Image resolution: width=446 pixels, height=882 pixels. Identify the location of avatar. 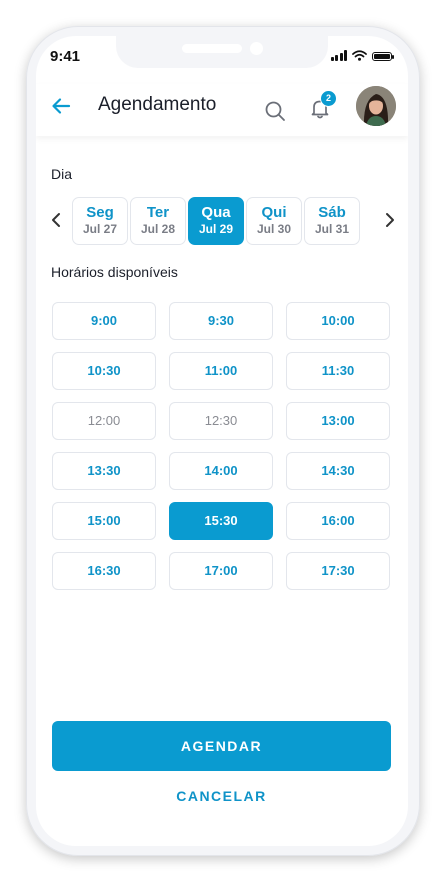
(376, 106).